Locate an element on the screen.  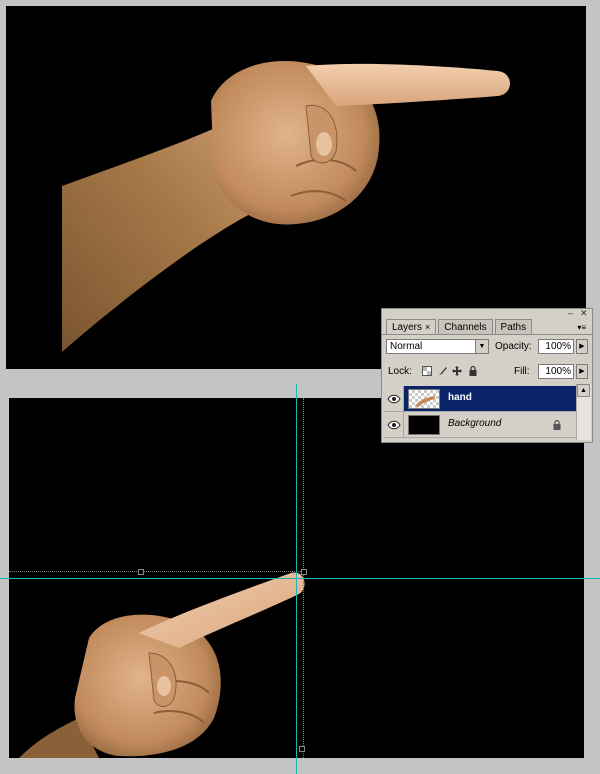
opacity-slider-arrow-icon: ▶ is located at coordinates (582, 346).